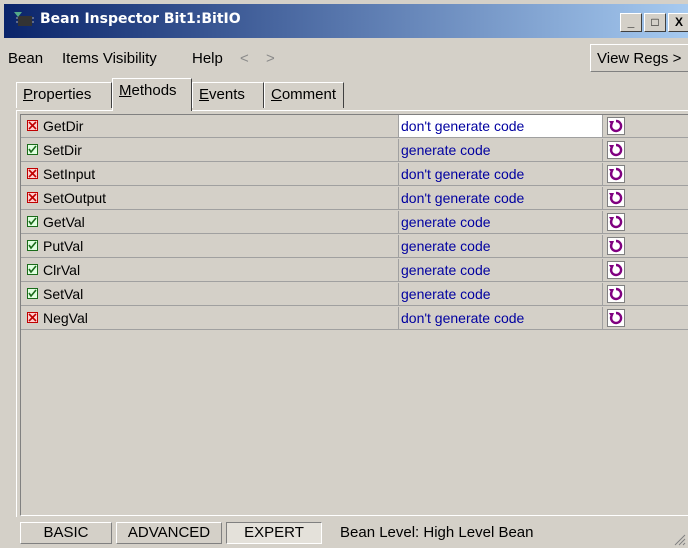 Image resolution: width=688 pixels, height=548 pixels. Describe the element at coordinates (274, 533) in the screenshot. I see `expert-button: EXPERT` at that location.